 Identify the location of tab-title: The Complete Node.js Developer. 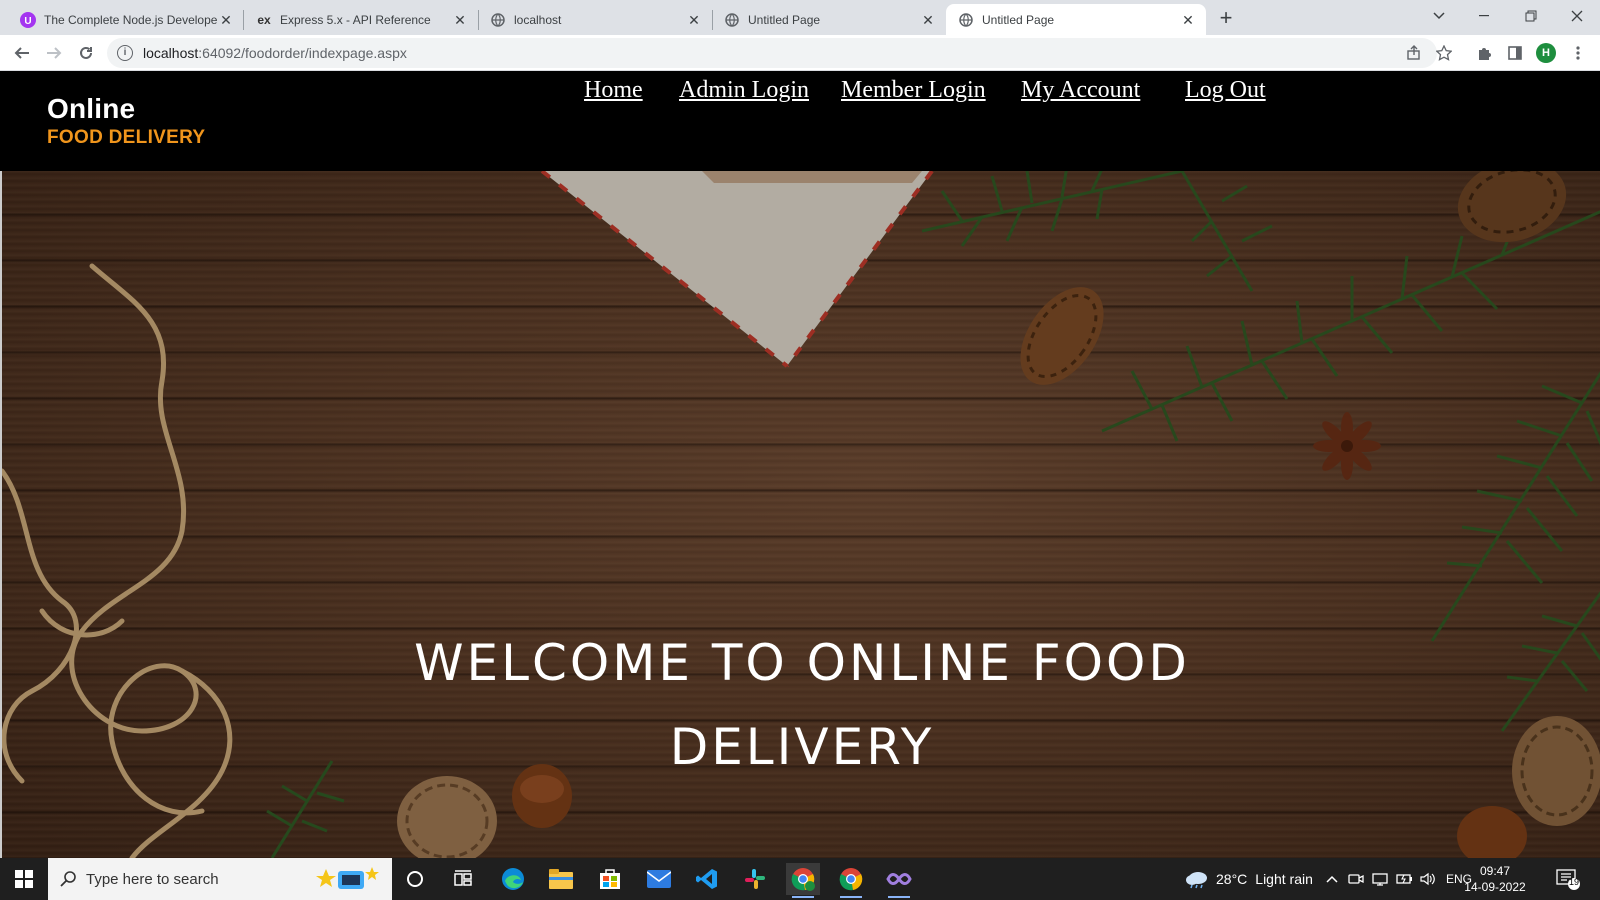
(131, 19).